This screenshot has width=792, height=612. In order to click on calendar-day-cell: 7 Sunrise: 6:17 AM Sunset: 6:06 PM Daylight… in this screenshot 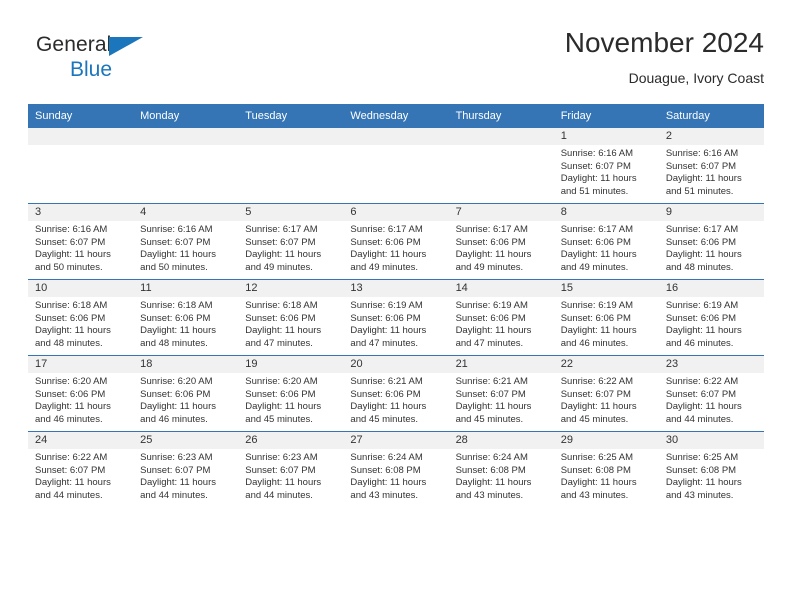, I will do `click(501, 241)`.